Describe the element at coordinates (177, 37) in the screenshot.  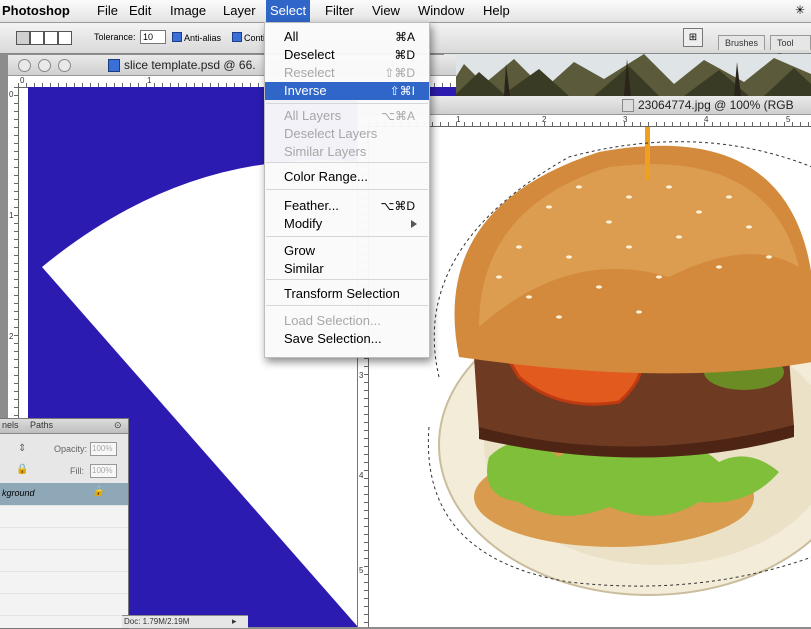
I see `checkbox-icon` at that location.